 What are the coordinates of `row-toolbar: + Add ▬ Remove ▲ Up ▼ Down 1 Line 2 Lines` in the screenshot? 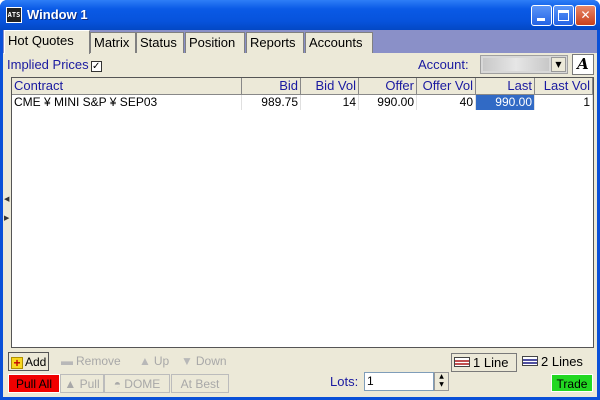 It's located at (300, 361).